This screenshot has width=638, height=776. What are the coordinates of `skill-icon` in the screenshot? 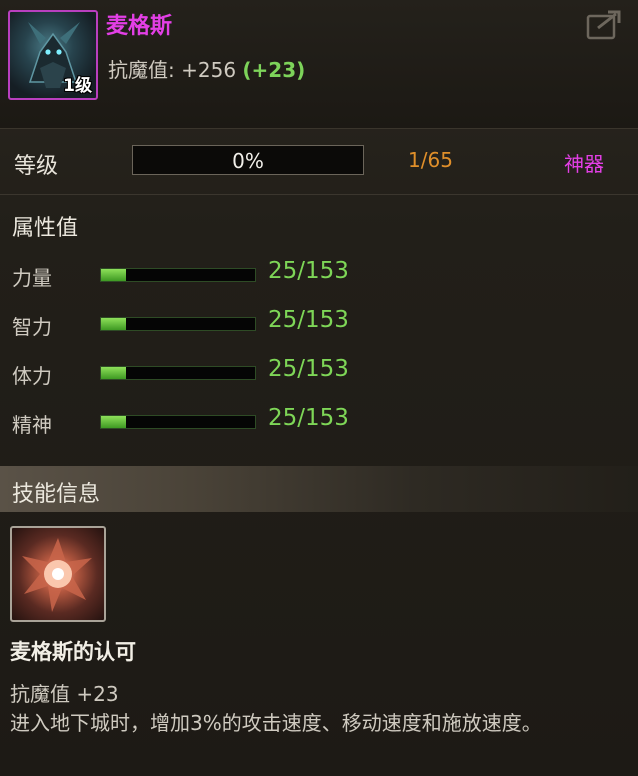 It's located at (58, 574).